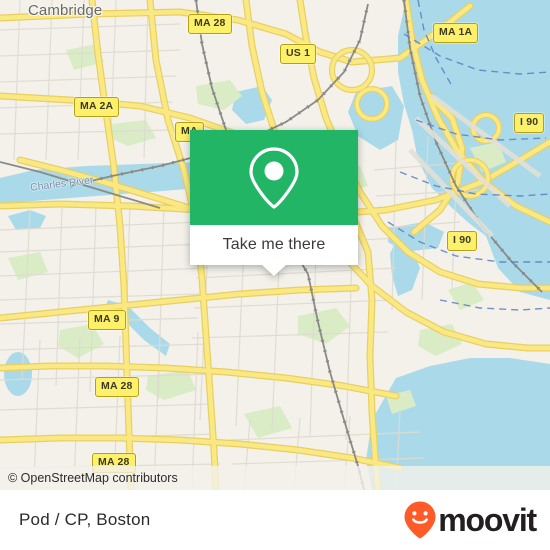 Image resolution: width=550 pixels, height=550 pixels. Describe the element at coordinates (85, 519) in the screenshot. I see `station-title: Pod / CP, Boston` at that location.